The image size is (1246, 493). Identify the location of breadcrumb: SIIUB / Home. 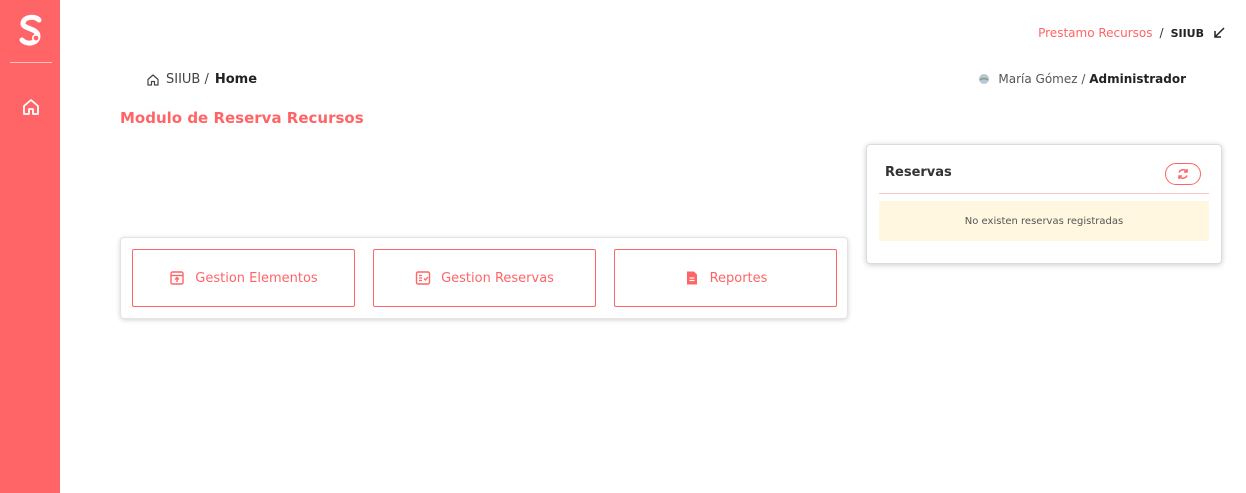
(201, 79).